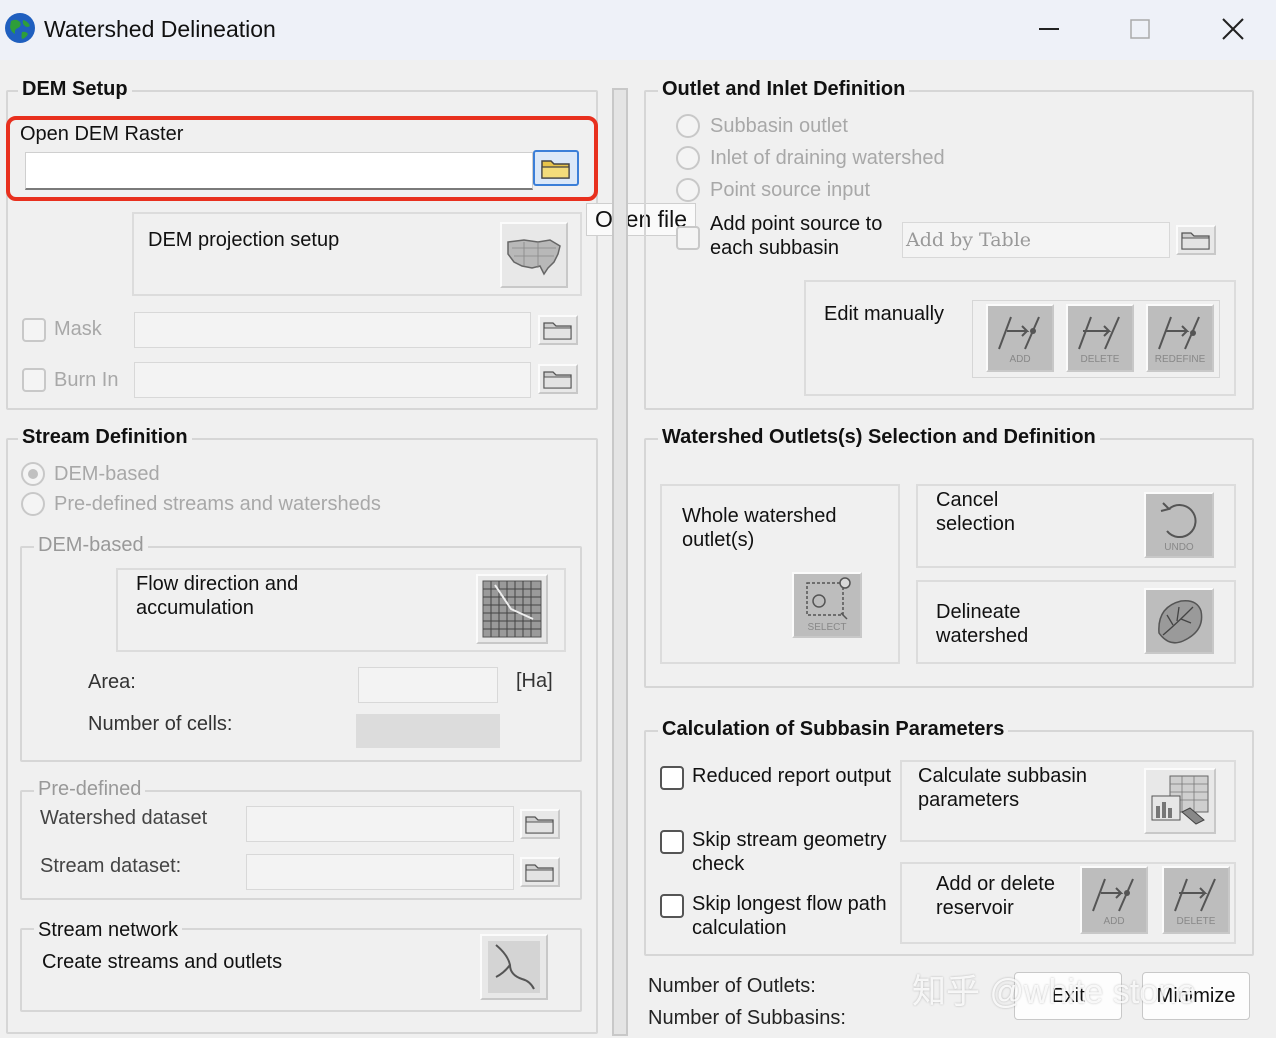  What do you see at coordinates (828, 598) in the screenshot?
I see `select-icon` at bounding box center [828, 598].